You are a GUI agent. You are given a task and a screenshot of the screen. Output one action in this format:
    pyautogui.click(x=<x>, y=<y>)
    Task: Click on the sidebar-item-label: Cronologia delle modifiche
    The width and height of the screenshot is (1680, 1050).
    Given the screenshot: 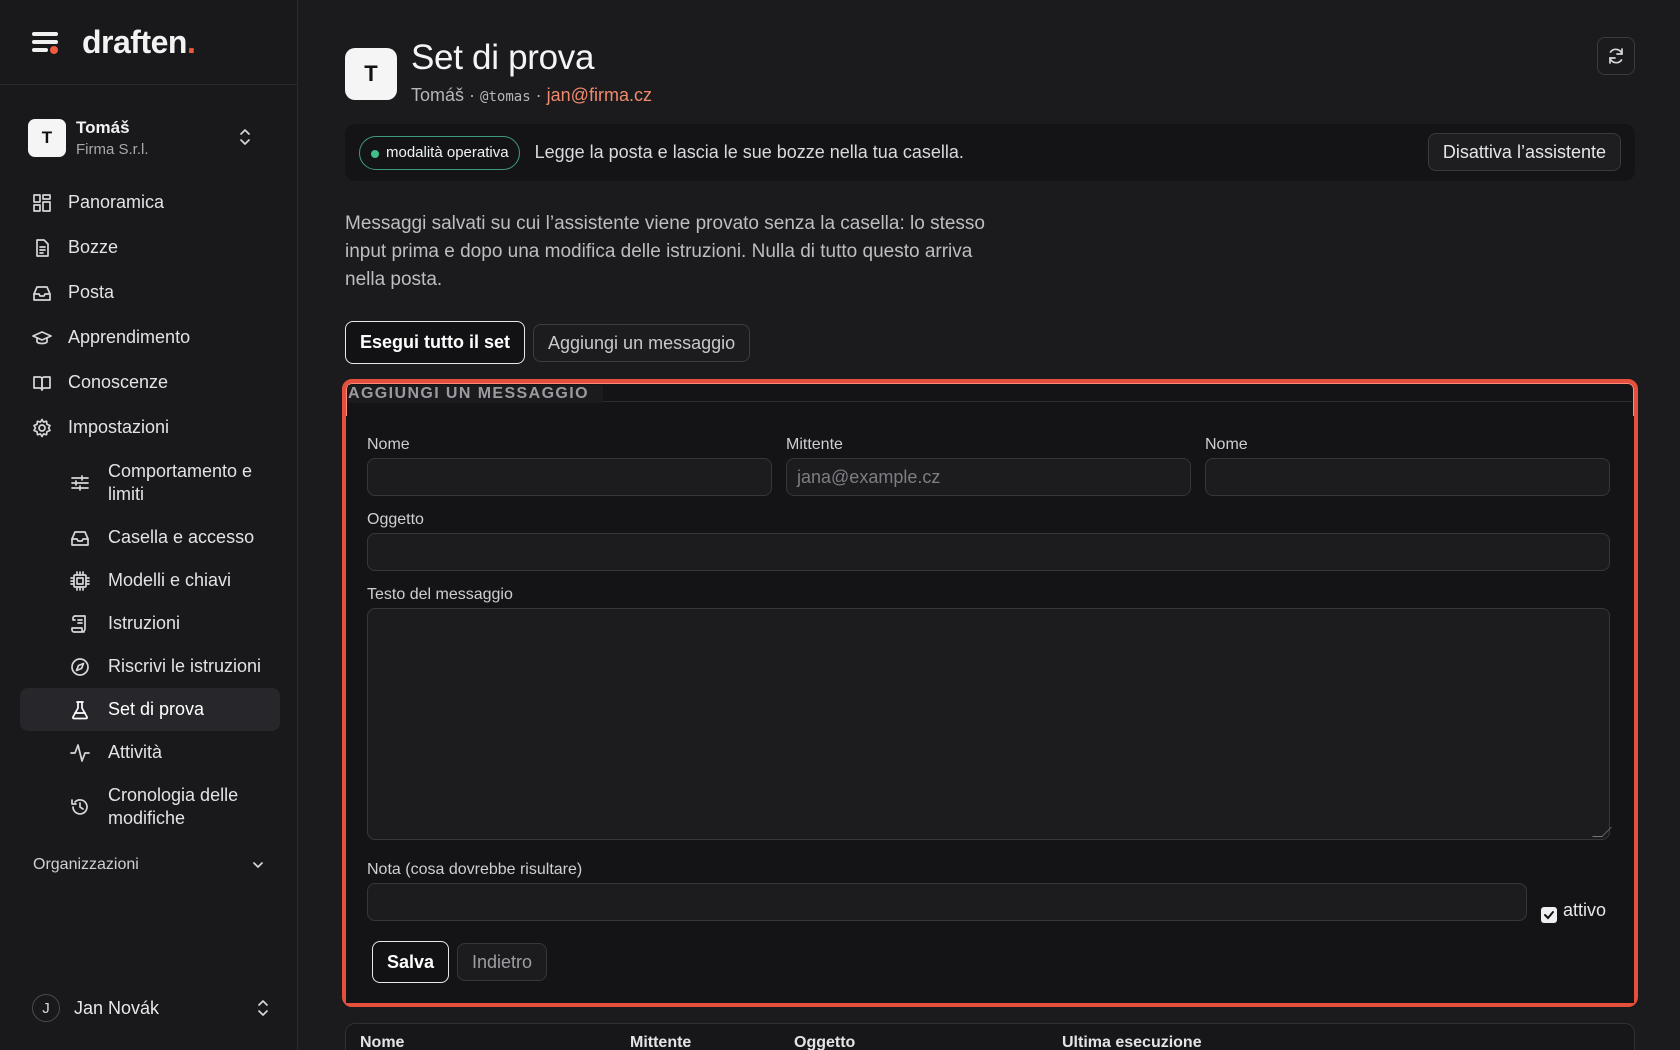 What is the action you would take?
    pyautogui.click(x=173, y=806)
    